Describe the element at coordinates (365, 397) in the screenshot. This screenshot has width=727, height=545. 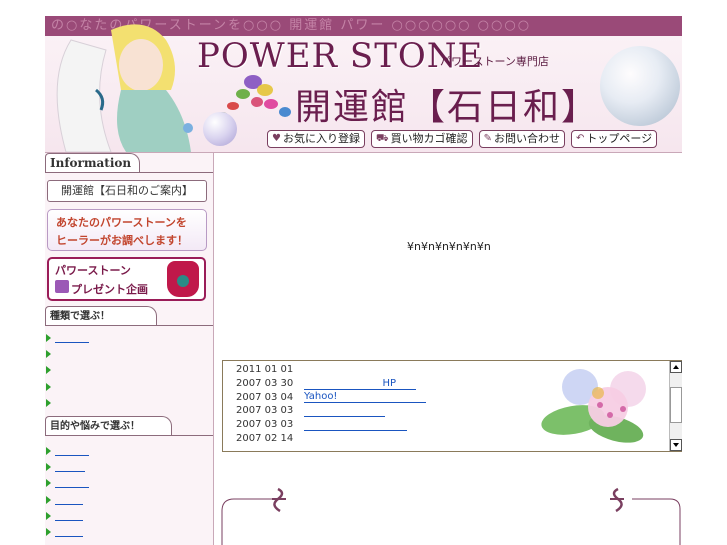
I see `news-link: Yahoo!` at that location.